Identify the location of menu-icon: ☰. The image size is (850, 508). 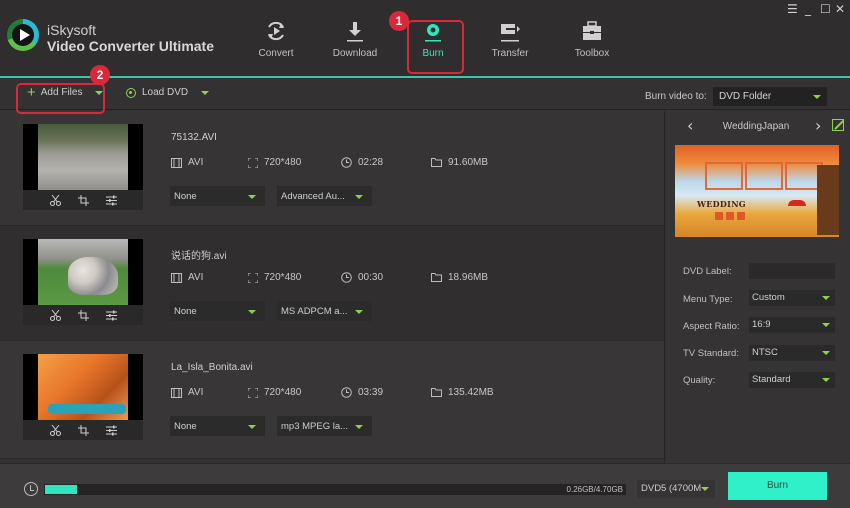
(792, 9).